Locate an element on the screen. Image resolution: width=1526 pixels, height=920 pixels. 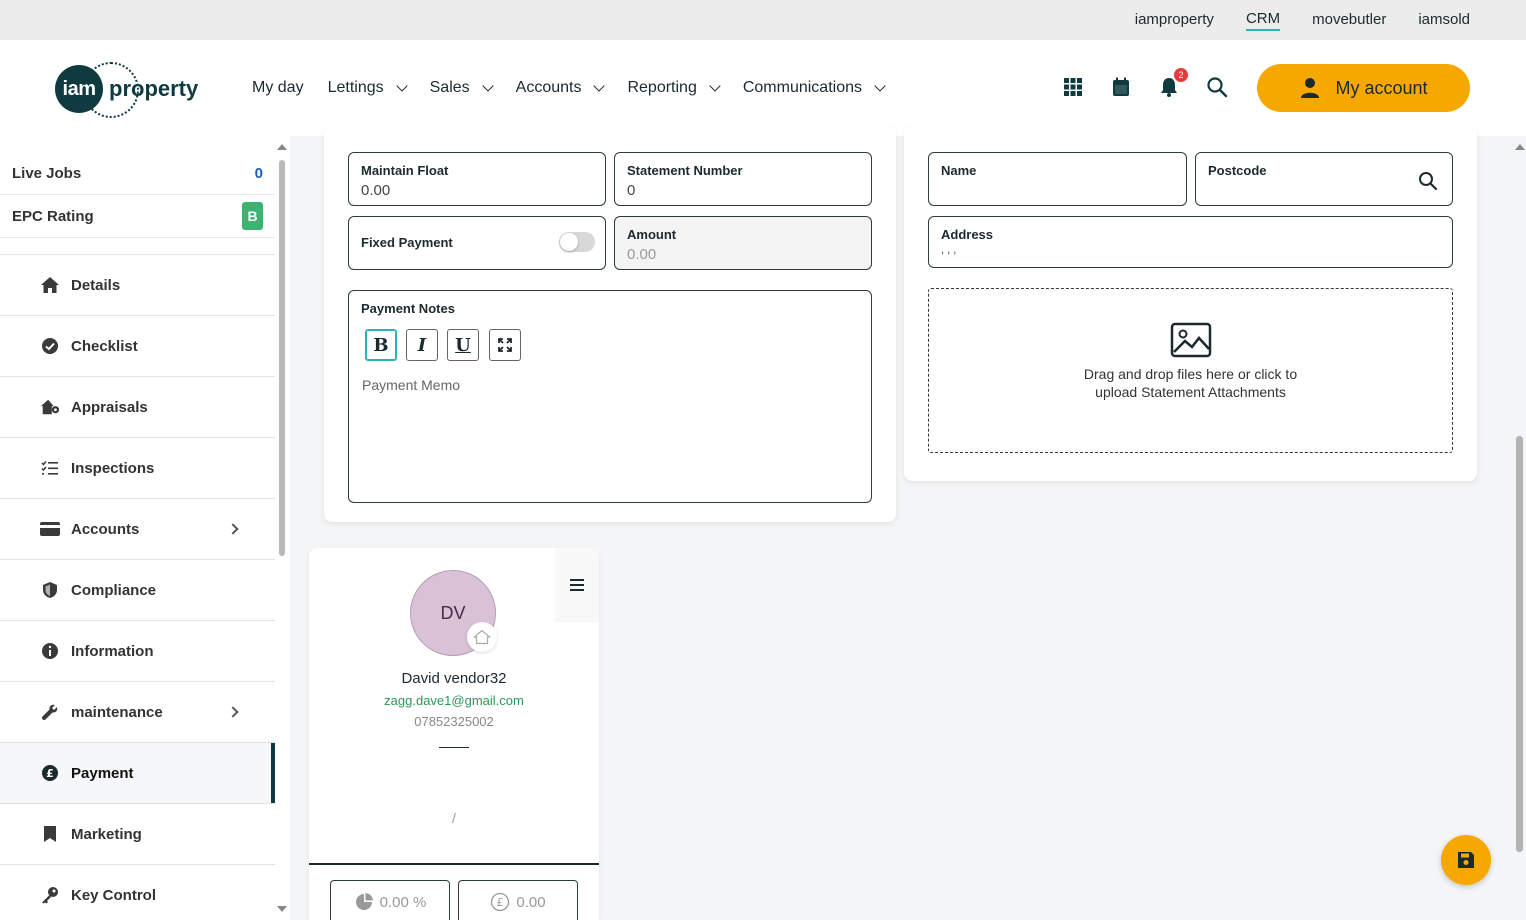
my-account-label: My account is located at coordinates (1381, 87).